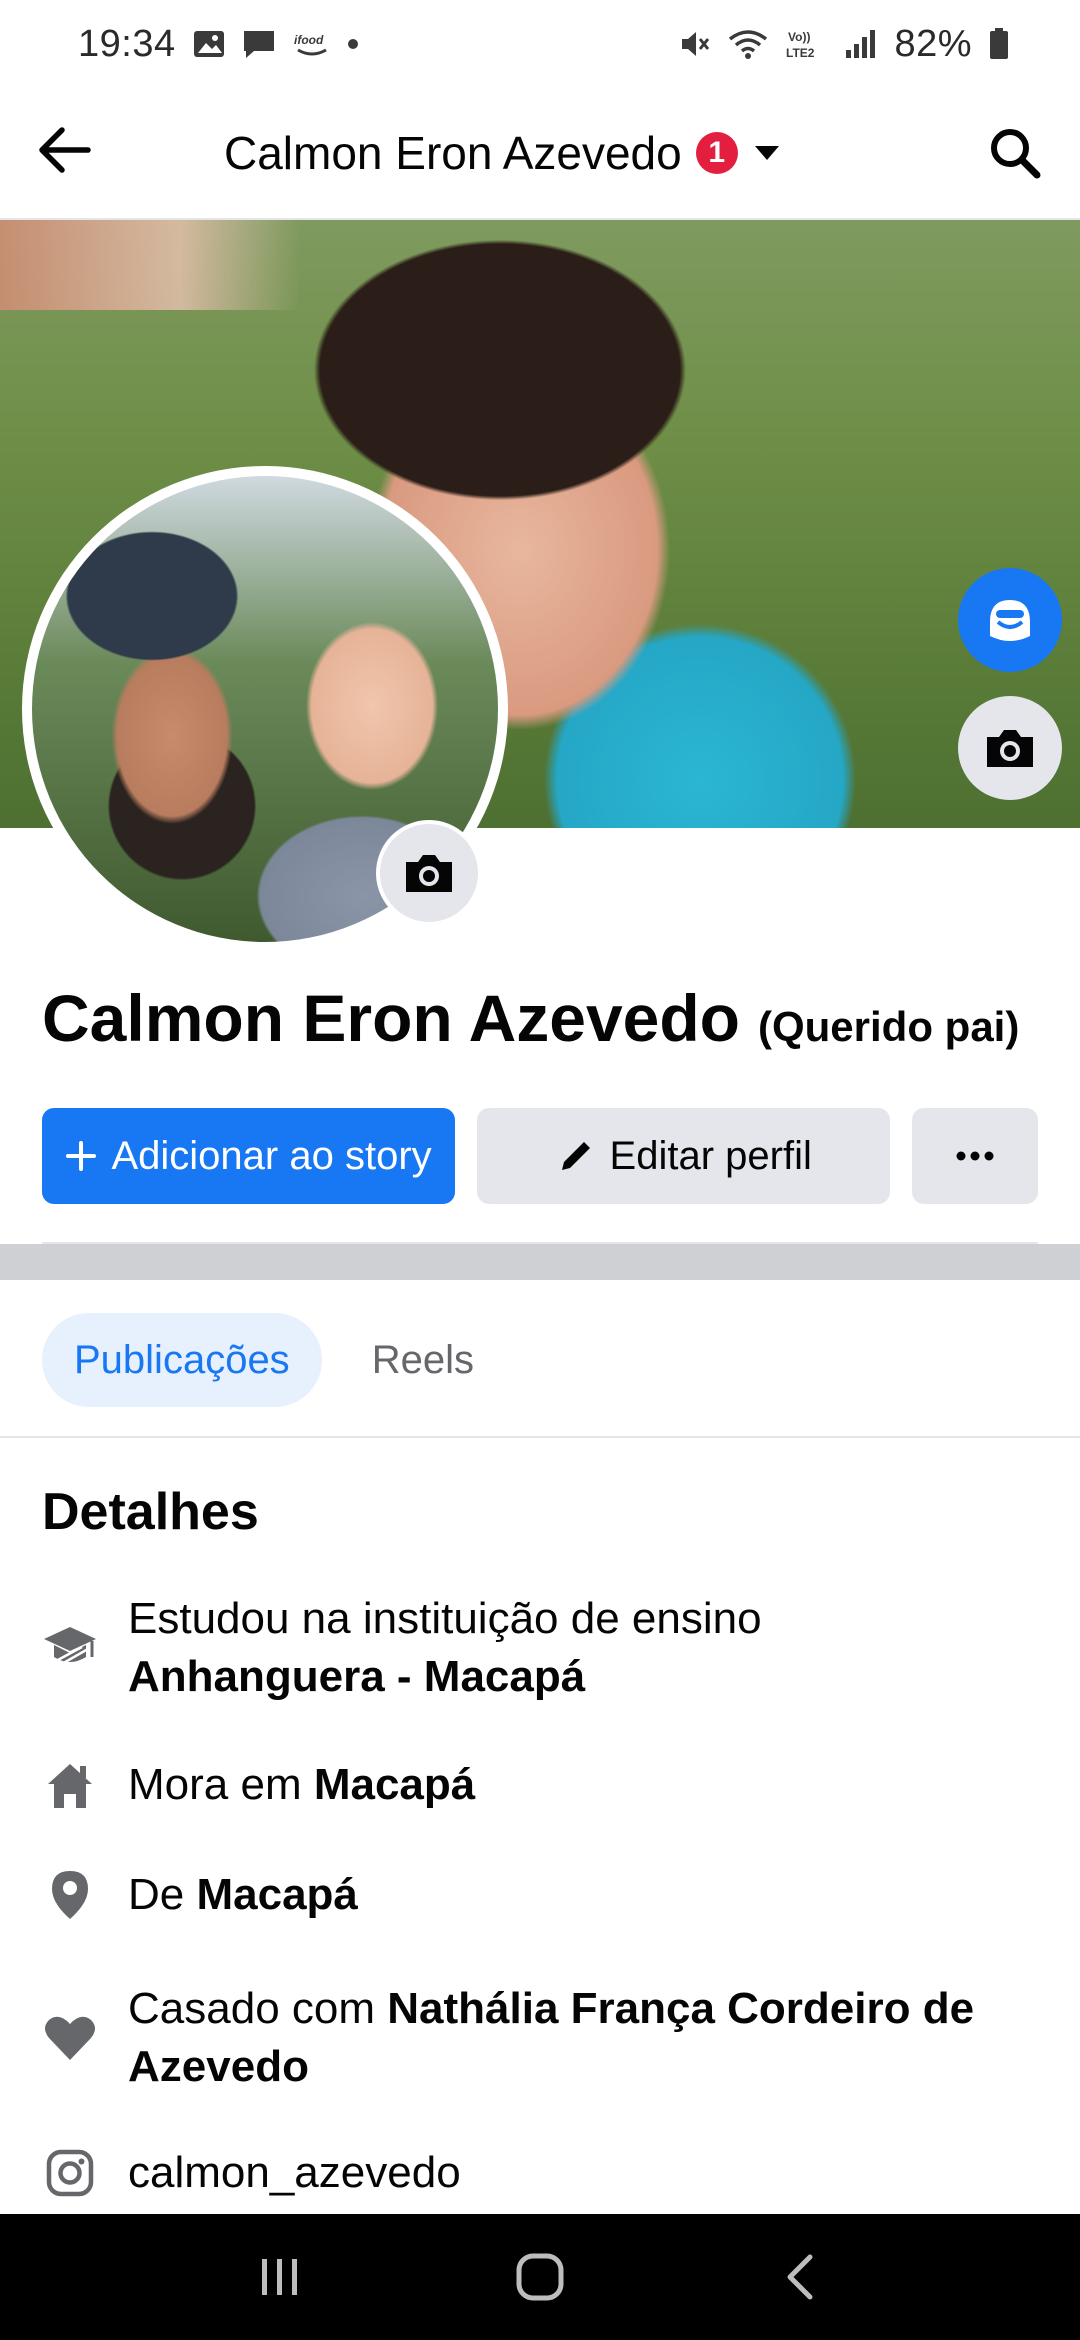 The width and height of the screenshot is (1080, 2340). I want to click on caret-down-icon, so click(766, 153).